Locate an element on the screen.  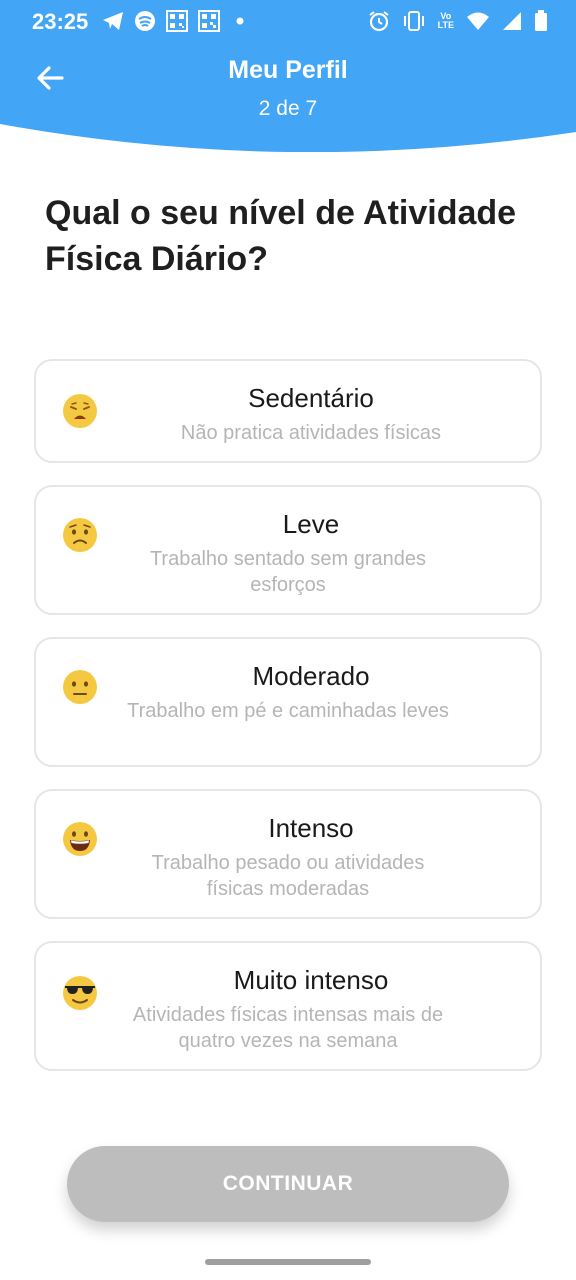
vibrate-icon is located at coordinates (413, 21).